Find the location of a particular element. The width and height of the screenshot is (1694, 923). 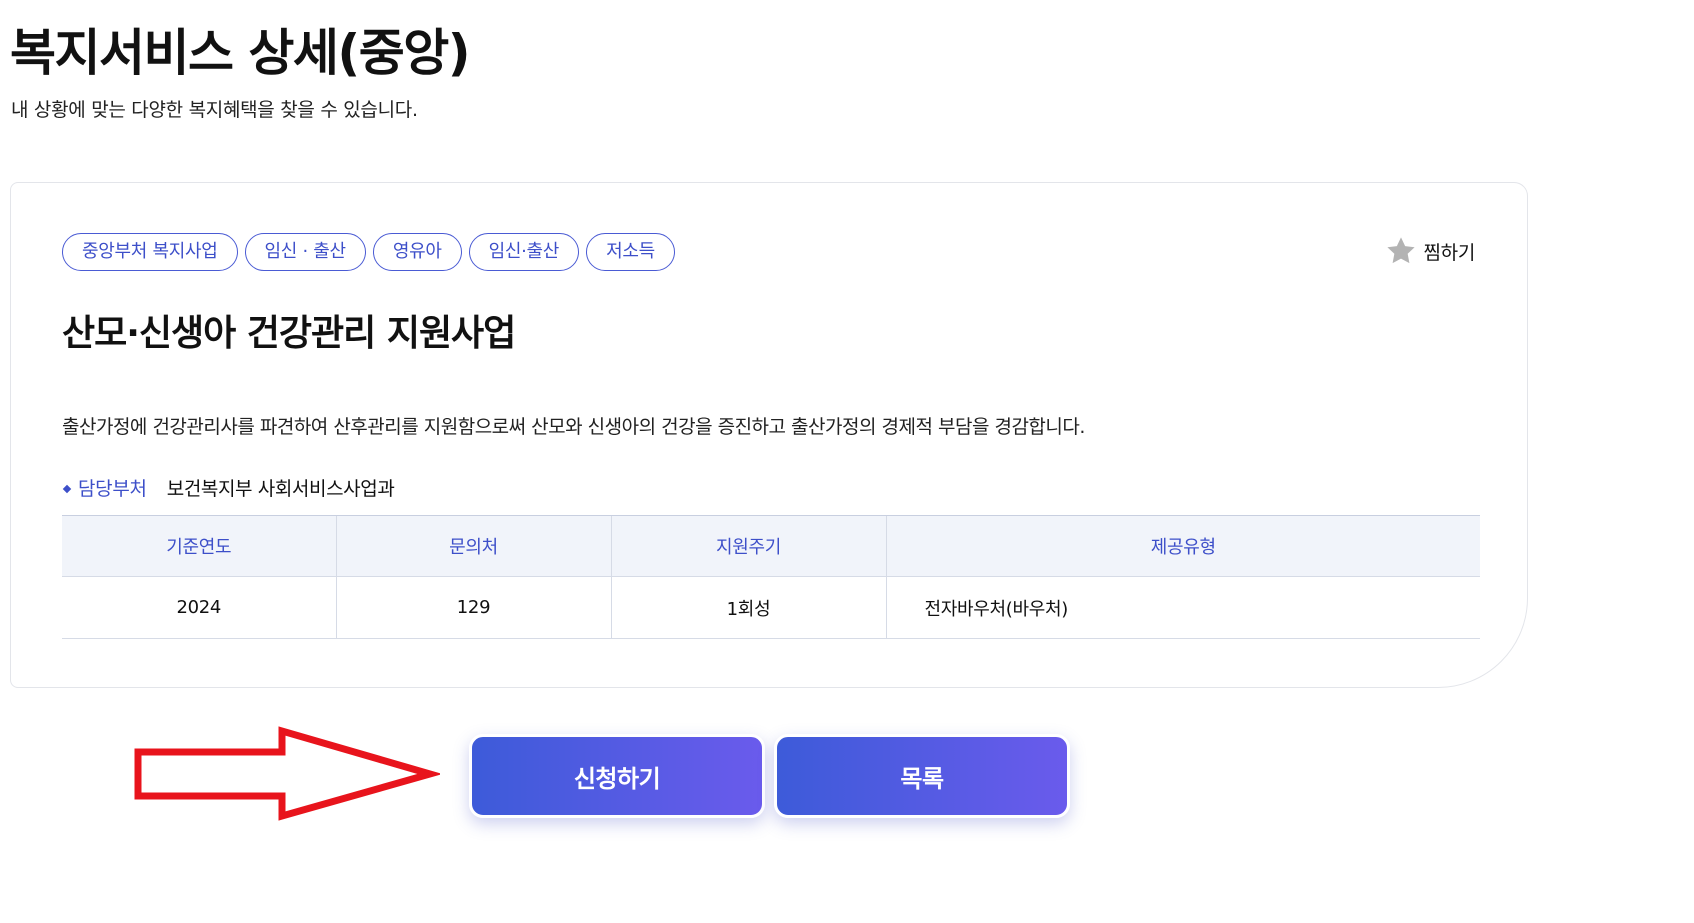

table-header-row: 기준연도 문의처 지원주기 제공유형 is located at coordinates (771, 546).